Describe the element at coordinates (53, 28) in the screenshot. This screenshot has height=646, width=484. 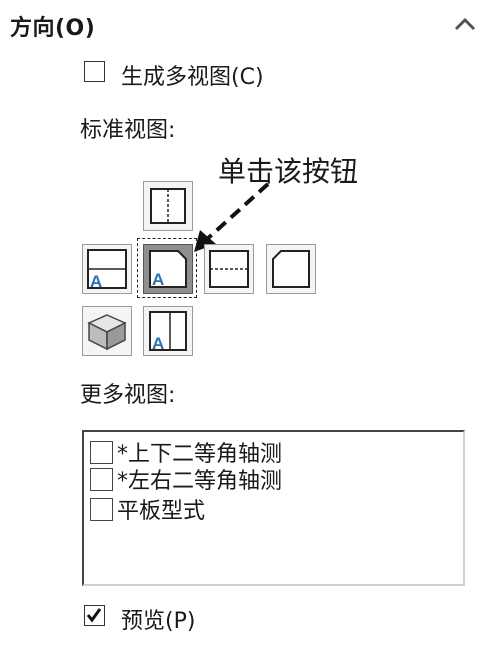
I see `section-title: 方向(O)` at that location.